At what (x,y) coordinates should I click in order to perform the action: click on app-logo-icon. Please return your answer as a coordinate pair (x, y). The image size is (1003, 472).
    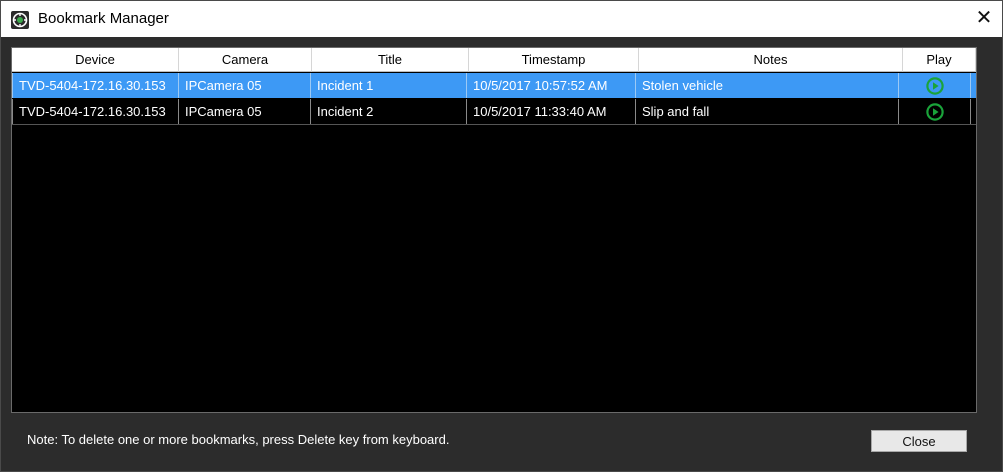
    Looking at the image, I should click on (20, 20).